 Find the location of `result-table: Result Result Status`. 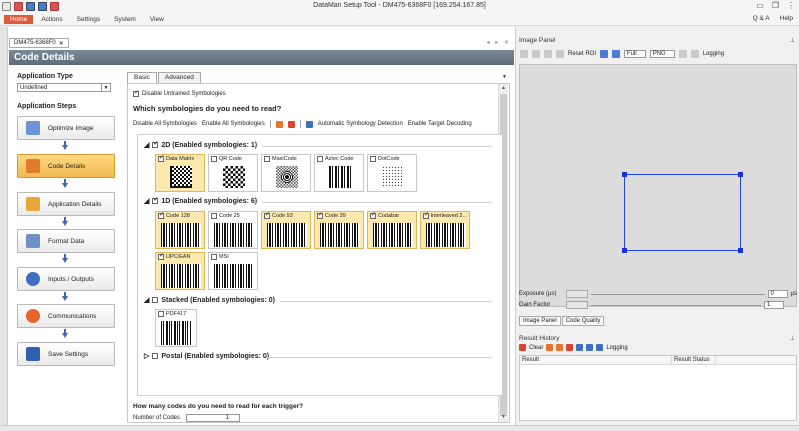

result-table: Result Result Status is located at coordinates (658, 388).